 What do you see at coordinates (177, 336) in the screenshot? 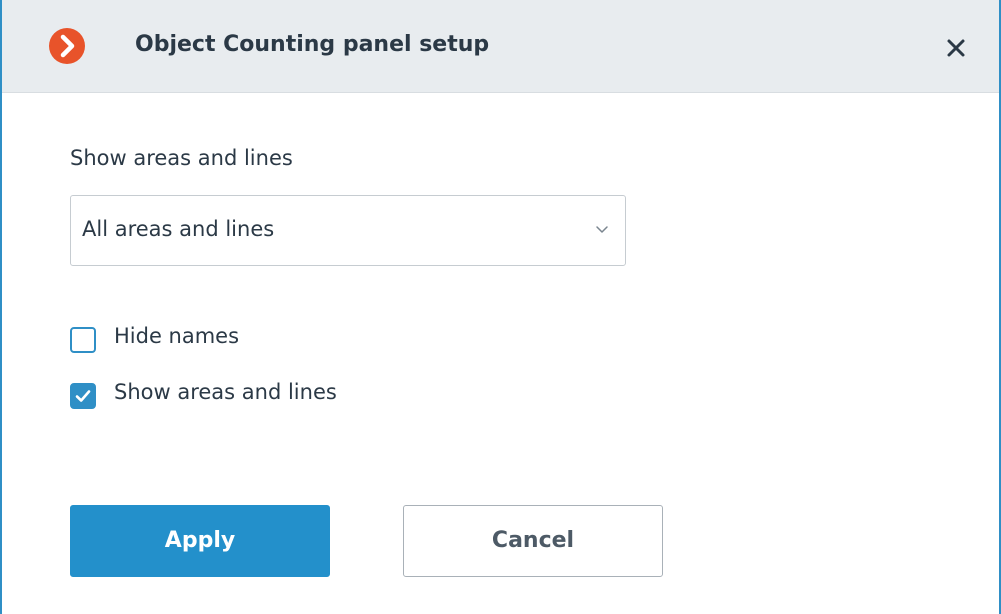
I see `hide-names-label: Hide names` at bounding box center [177, 336].